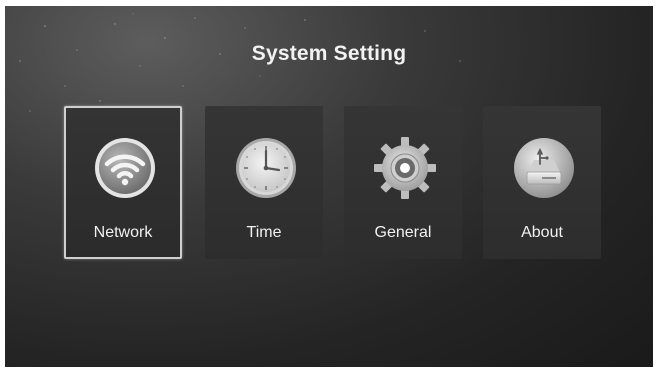 The width and height of the screenshot is (658, 373). Describe the element at coordinates (125, 168) in the screenshot. I see `wifi-icon` at that location.